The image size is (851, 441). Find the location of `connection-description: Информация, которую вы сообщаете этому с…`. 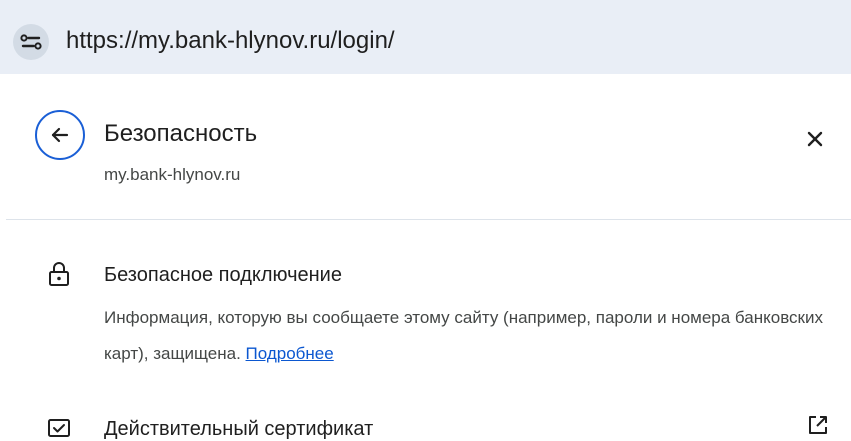

connection-description: Информация, которую вы сообщаете этому с… is located at coordinates (471, 336).